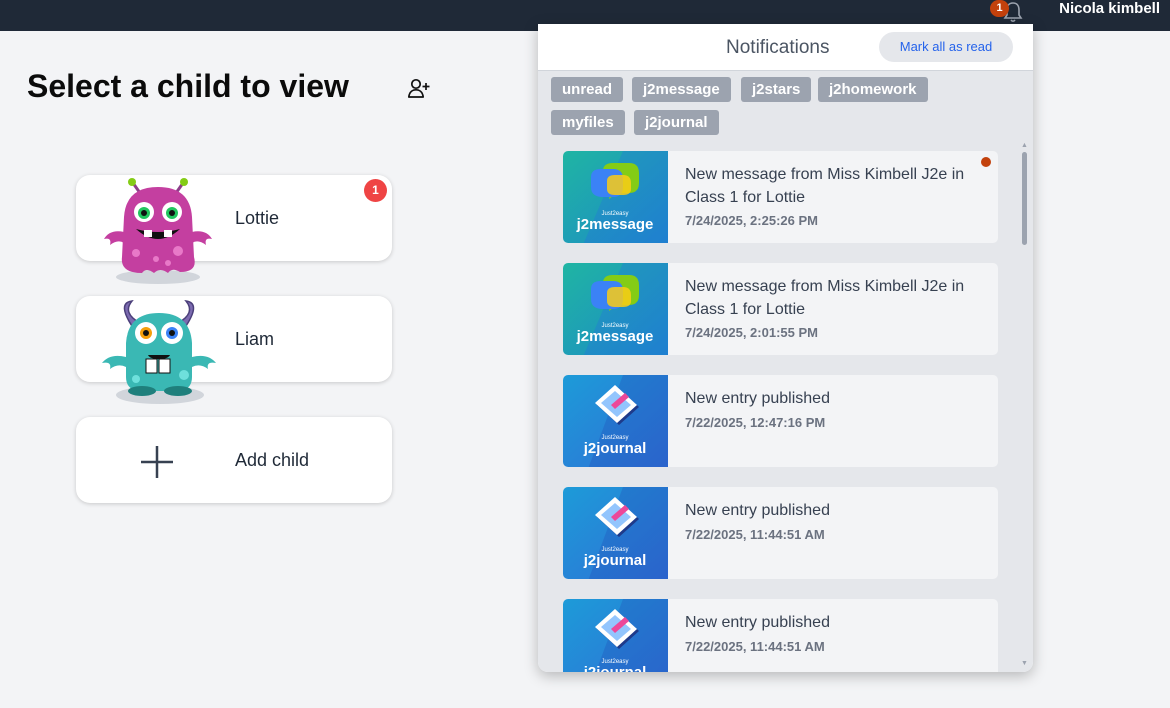 Image resolution: width=1170 pixels, height=708 pixels. Describe the element at coordinates (234, 229) in the screenshot. I see `child-card-lottie: Lottie` at that location.